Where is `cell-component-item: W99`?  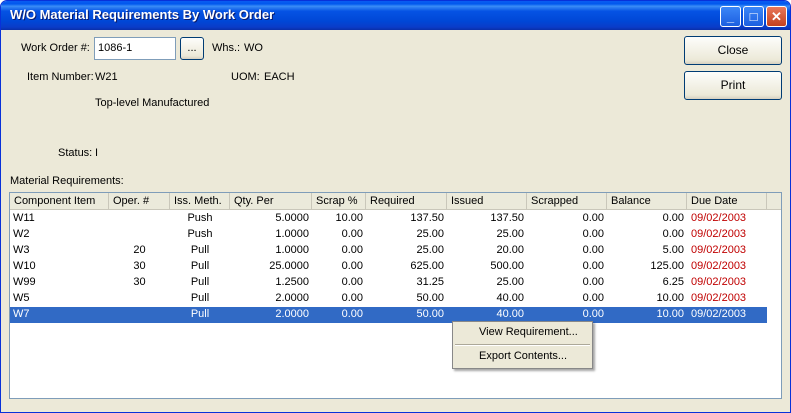
cell-component-item: W99 is located at coordinates (24, 282).